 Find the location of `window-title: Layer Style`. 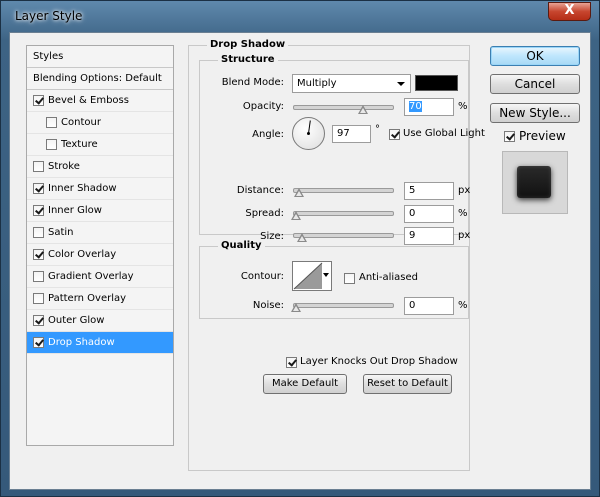

window-title: Layer Style is located at coordinates (49, 16).